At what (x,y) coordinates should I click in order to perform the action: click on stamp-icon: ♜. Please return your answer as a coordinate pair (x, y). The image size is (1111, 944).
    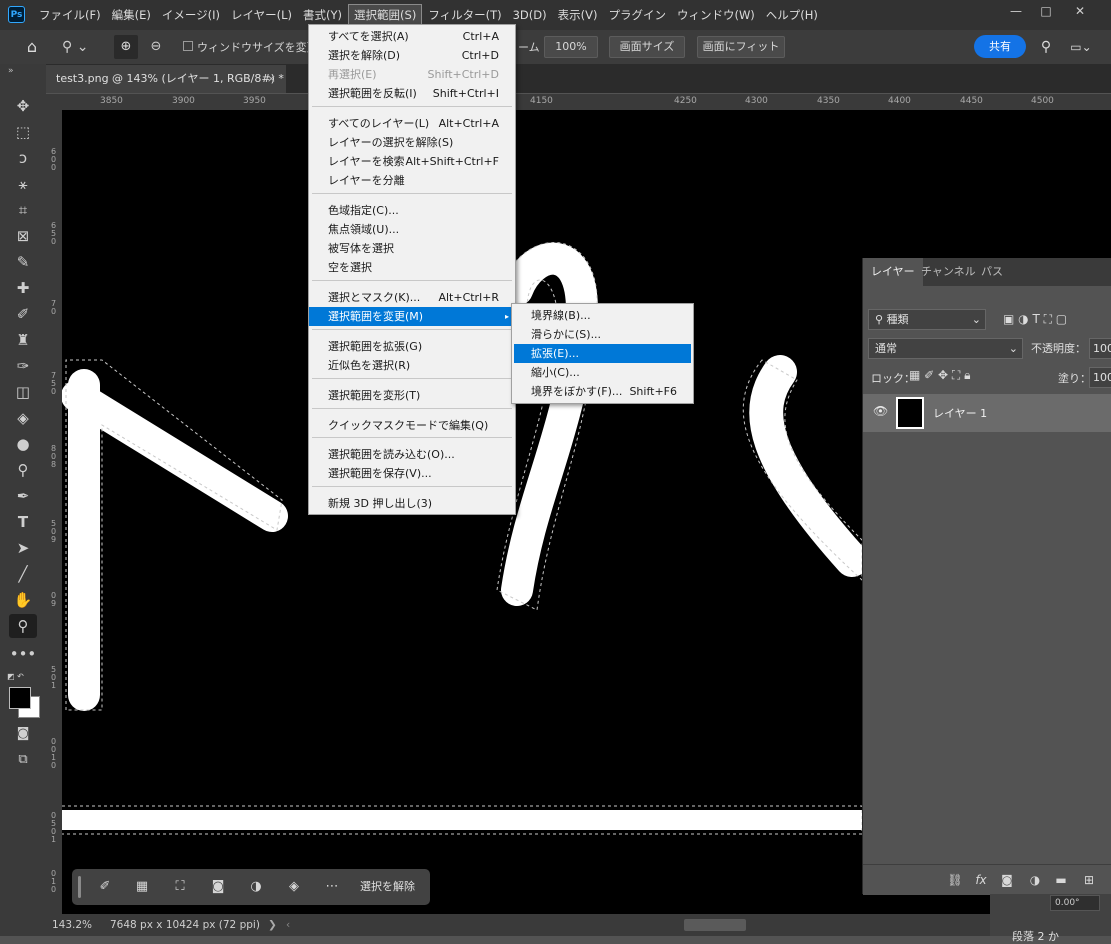
    Looking at the image, I should click on (23, 340).